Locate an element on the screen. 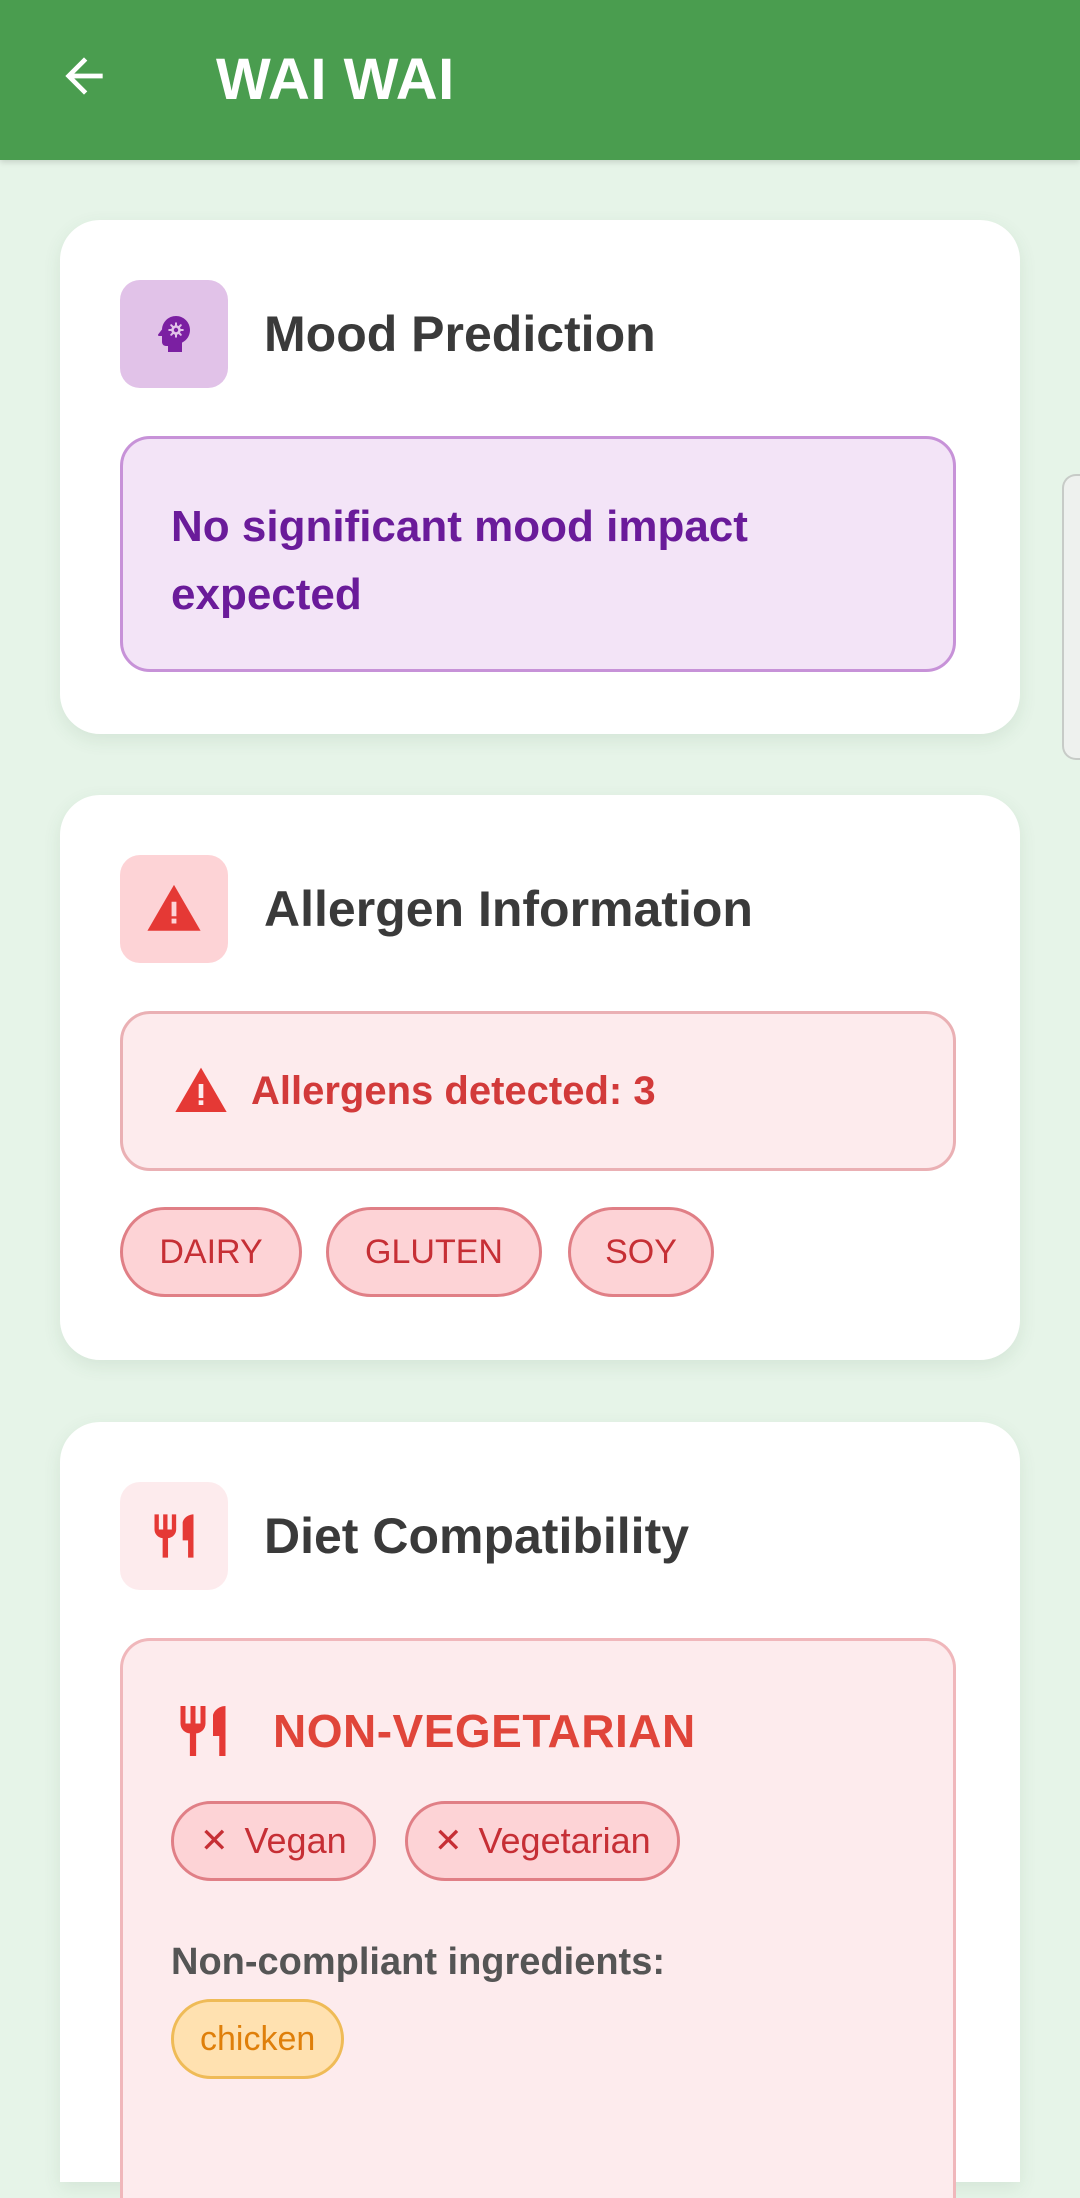 The height and width of the screenshot is (2198, 1080). allergen-chip-dairy: DAIRY is located at coordinates (211, 1252).